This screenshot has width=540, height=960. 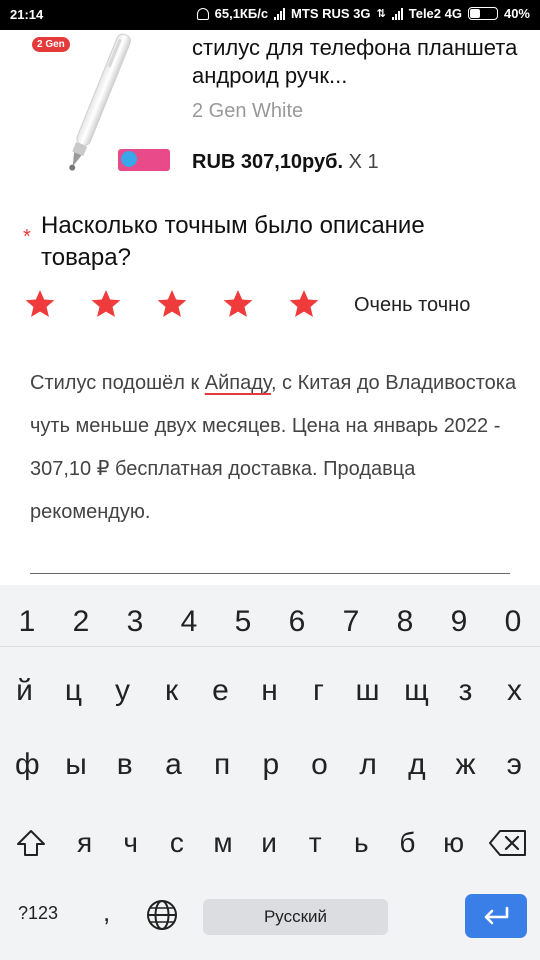 What do you see at coordinates (319, 765) in the screenshot?
I see `key-letter: о` at bounding box center [319, 765].